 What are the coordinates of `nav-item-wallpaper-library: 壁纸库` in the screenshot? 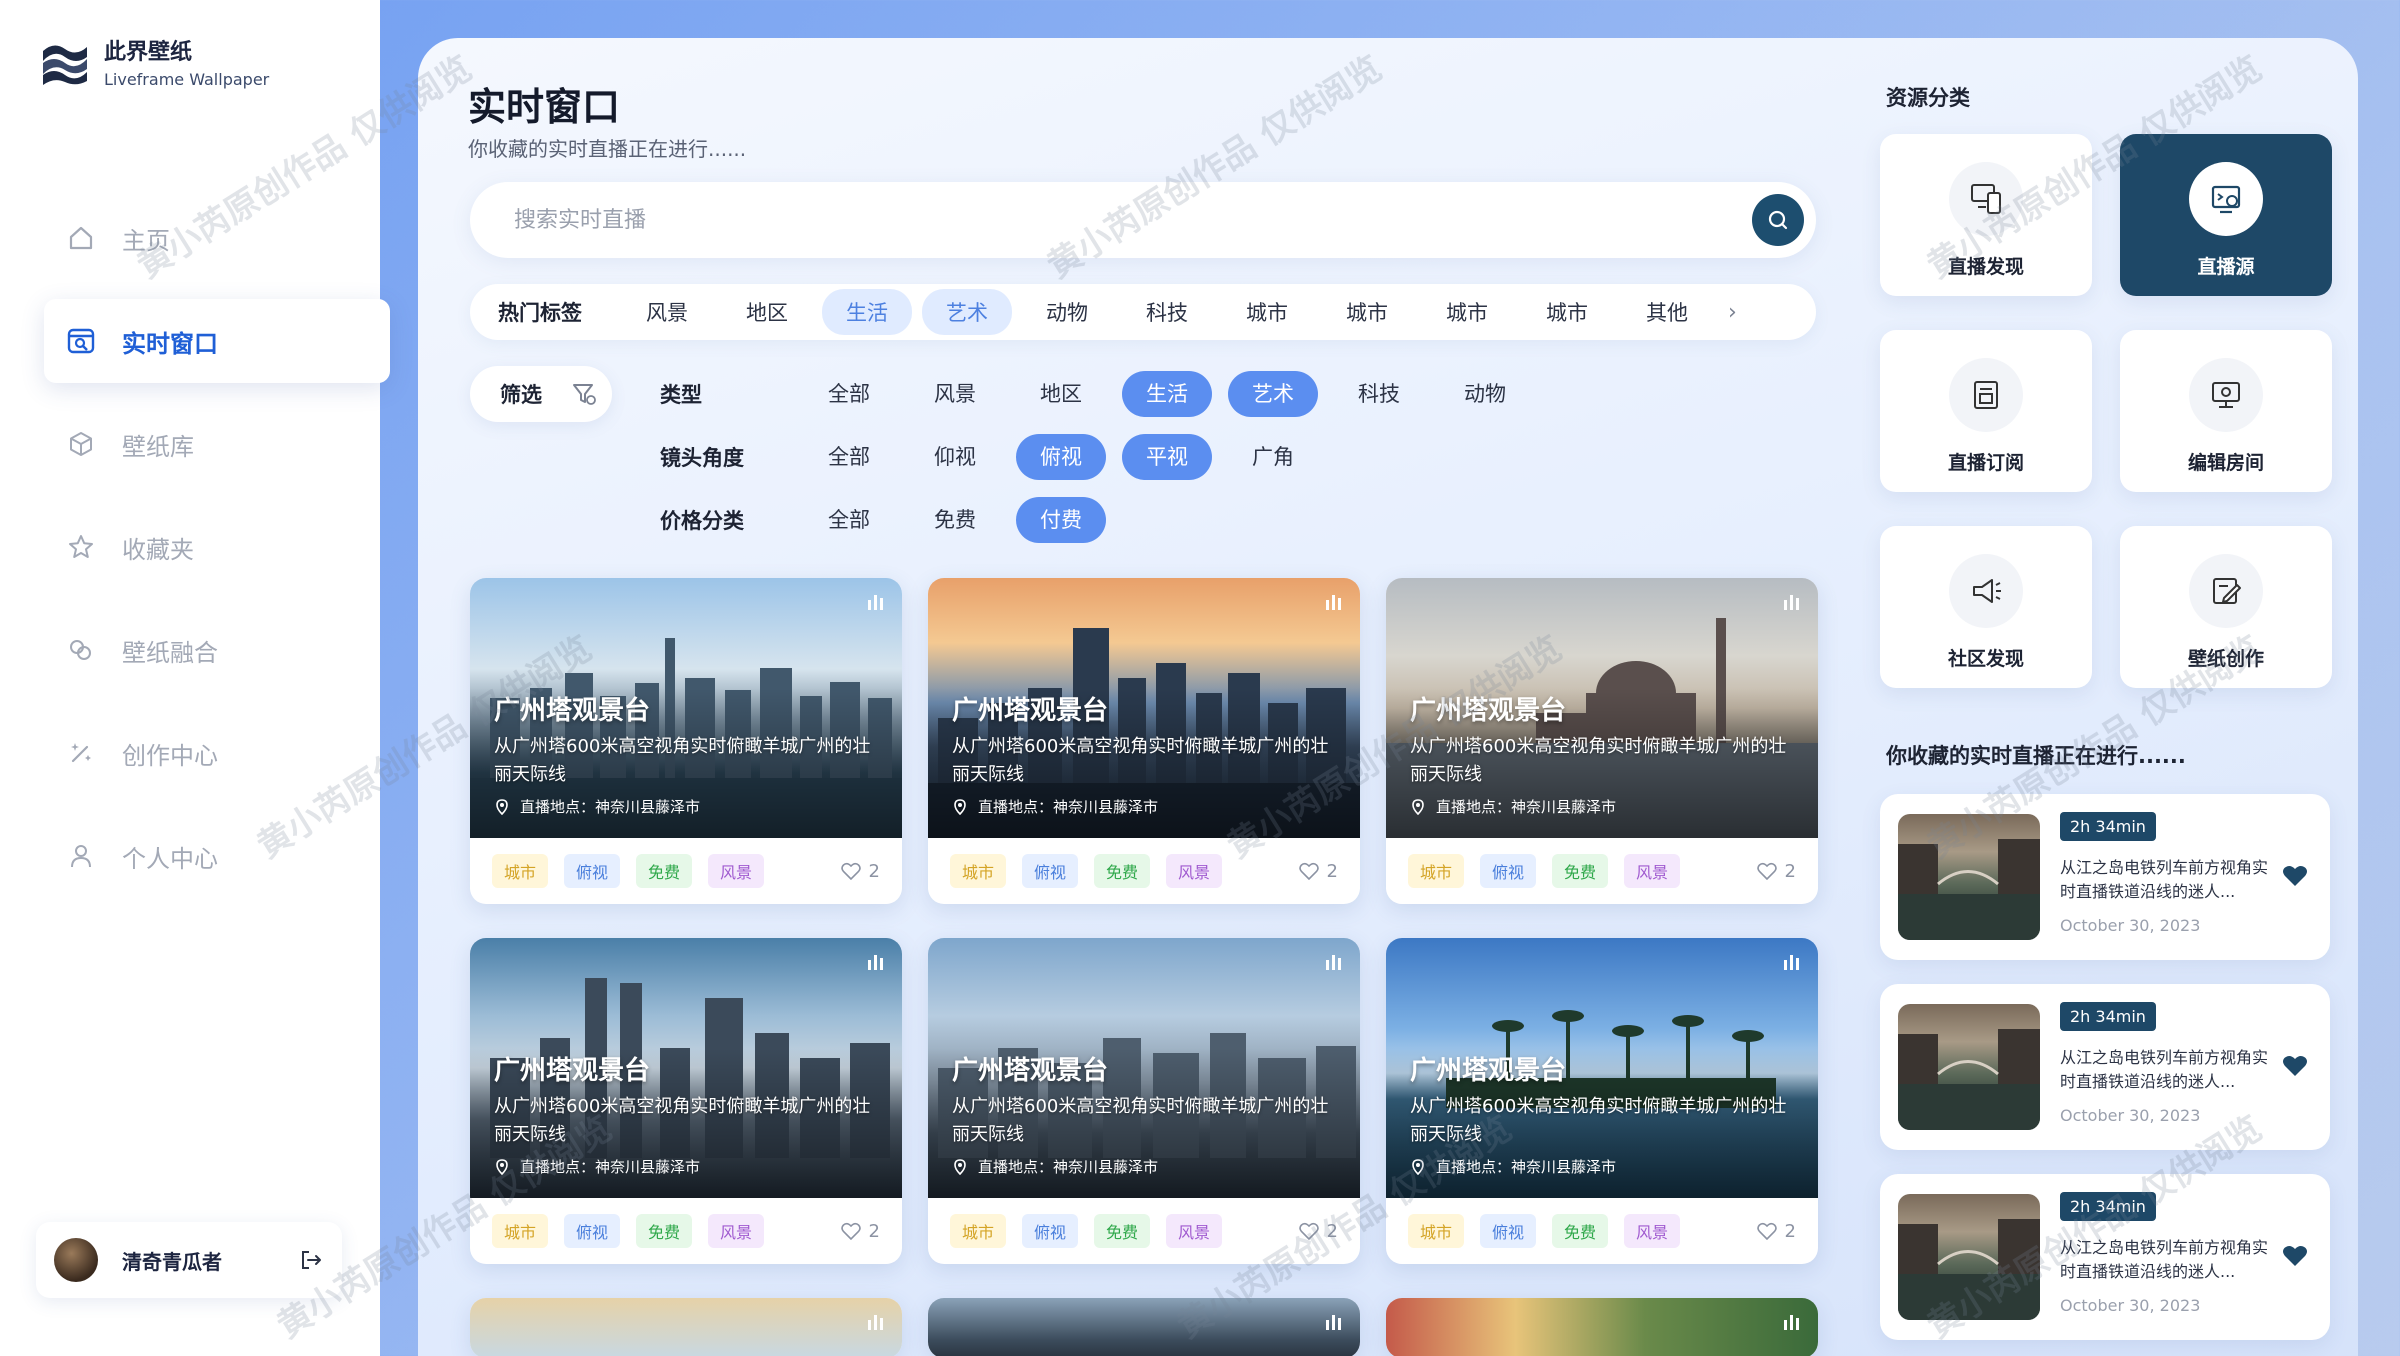 It's located at (217, 444).